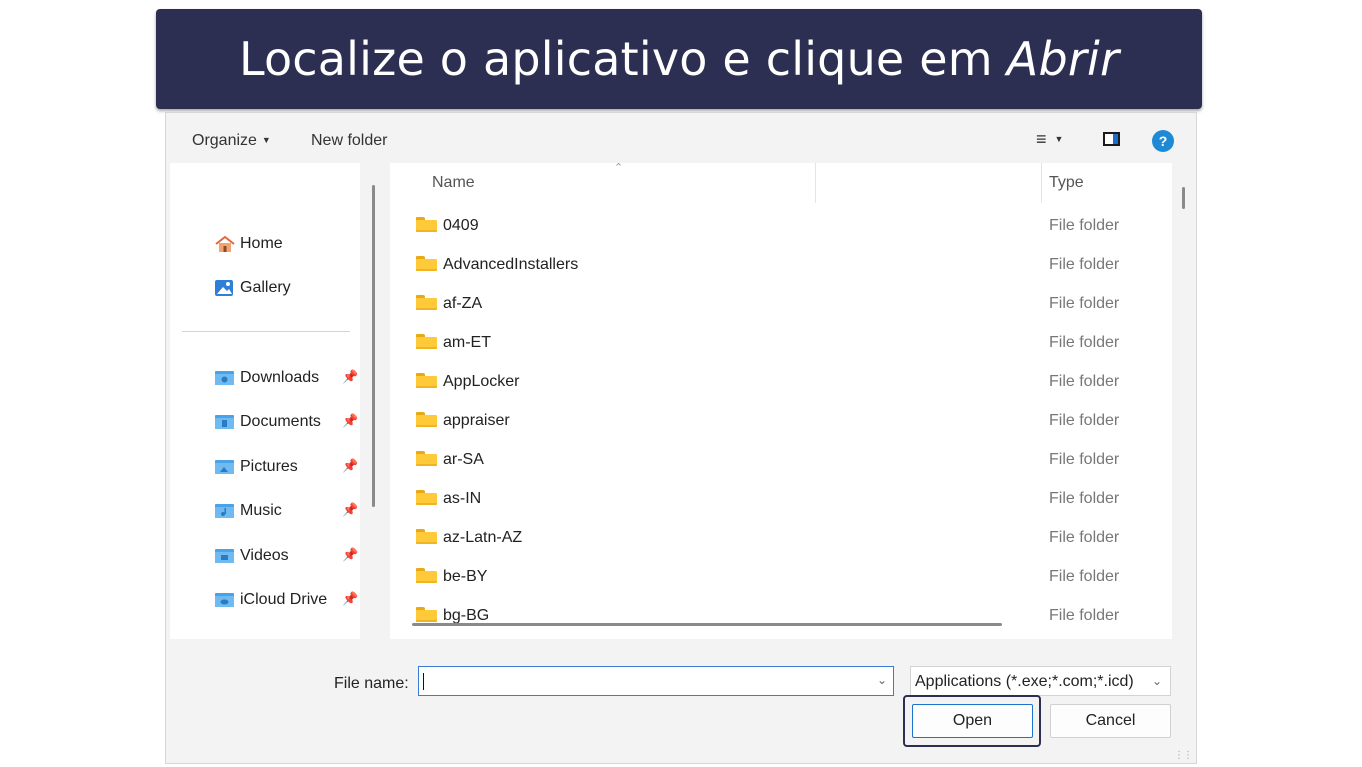 The height and width of the screenshot is (767, 1362). What do you see at coordinates (645, 681) in the screenshot?
I see `file-name-field` at bounding box center [645, 681].